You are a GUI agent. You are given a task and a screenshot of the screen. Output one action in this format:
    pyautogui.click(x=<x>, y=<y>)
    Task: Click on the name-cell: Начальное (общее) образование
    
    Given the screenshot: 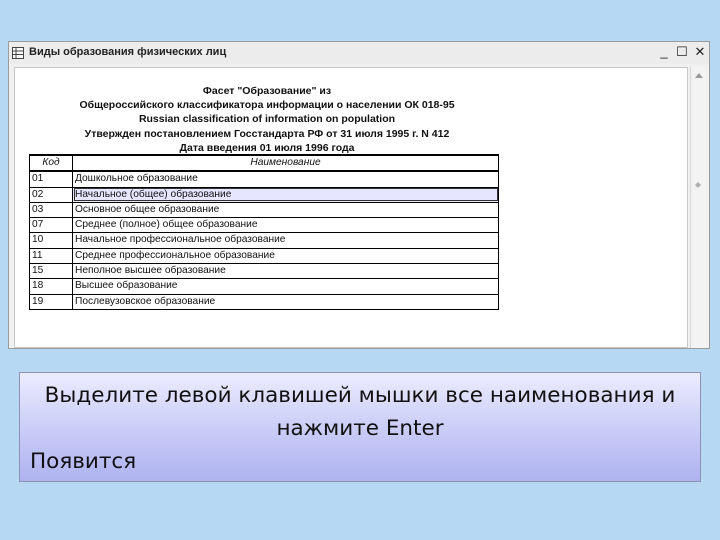 What is the action you would take?
    pyautogui.click(x=285, y=194)
    